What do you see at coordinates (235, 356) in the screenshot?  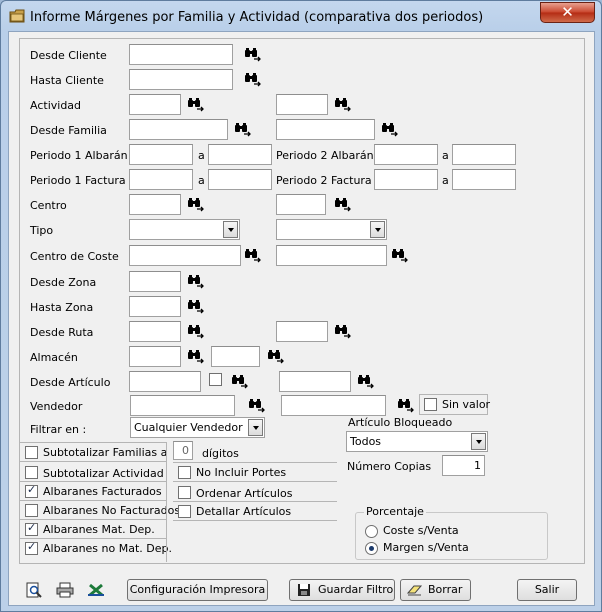 I see `almacen-hasta-input` at bounding box center [235, 356].